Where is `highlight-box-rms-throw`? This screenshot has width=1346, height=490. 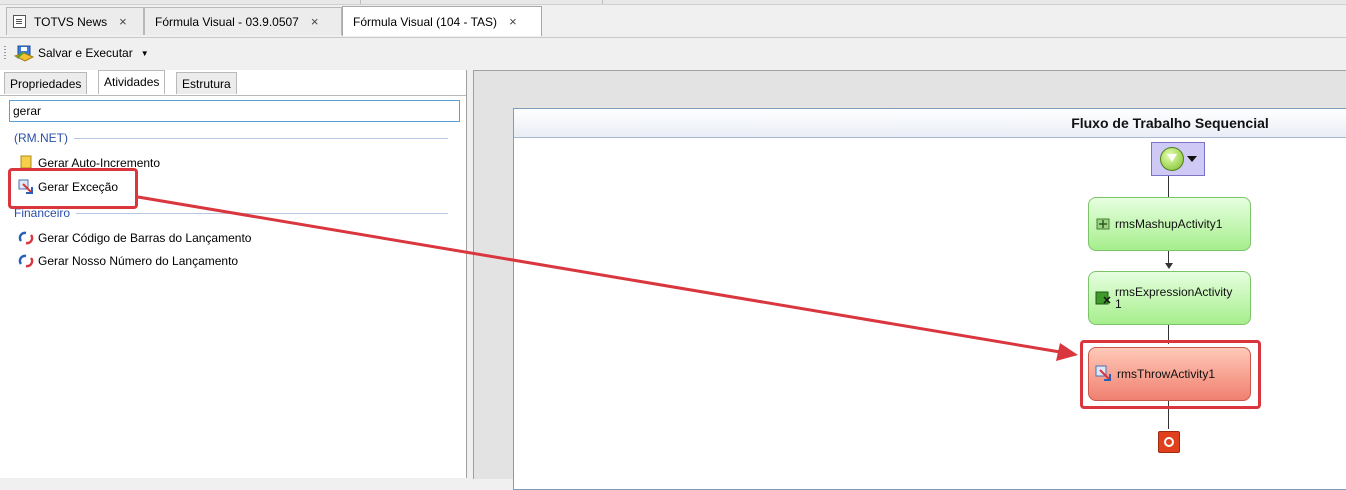
highlight-box-rms-throw is located at coordinates (1170, 374).